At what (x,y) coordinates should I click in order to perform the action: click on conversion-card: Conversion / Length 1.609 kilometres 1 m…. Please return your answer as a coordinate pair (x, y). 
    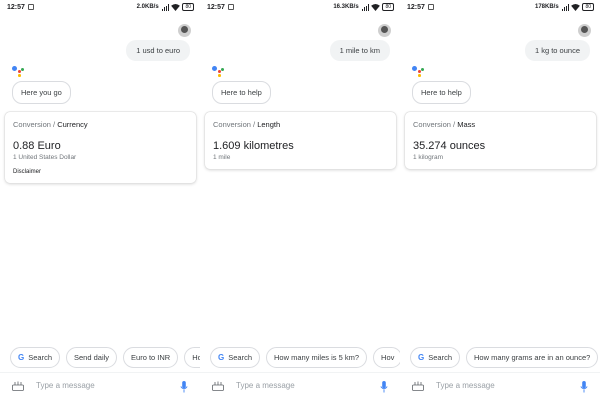
    Looking at the image, I should click on (300, 140).